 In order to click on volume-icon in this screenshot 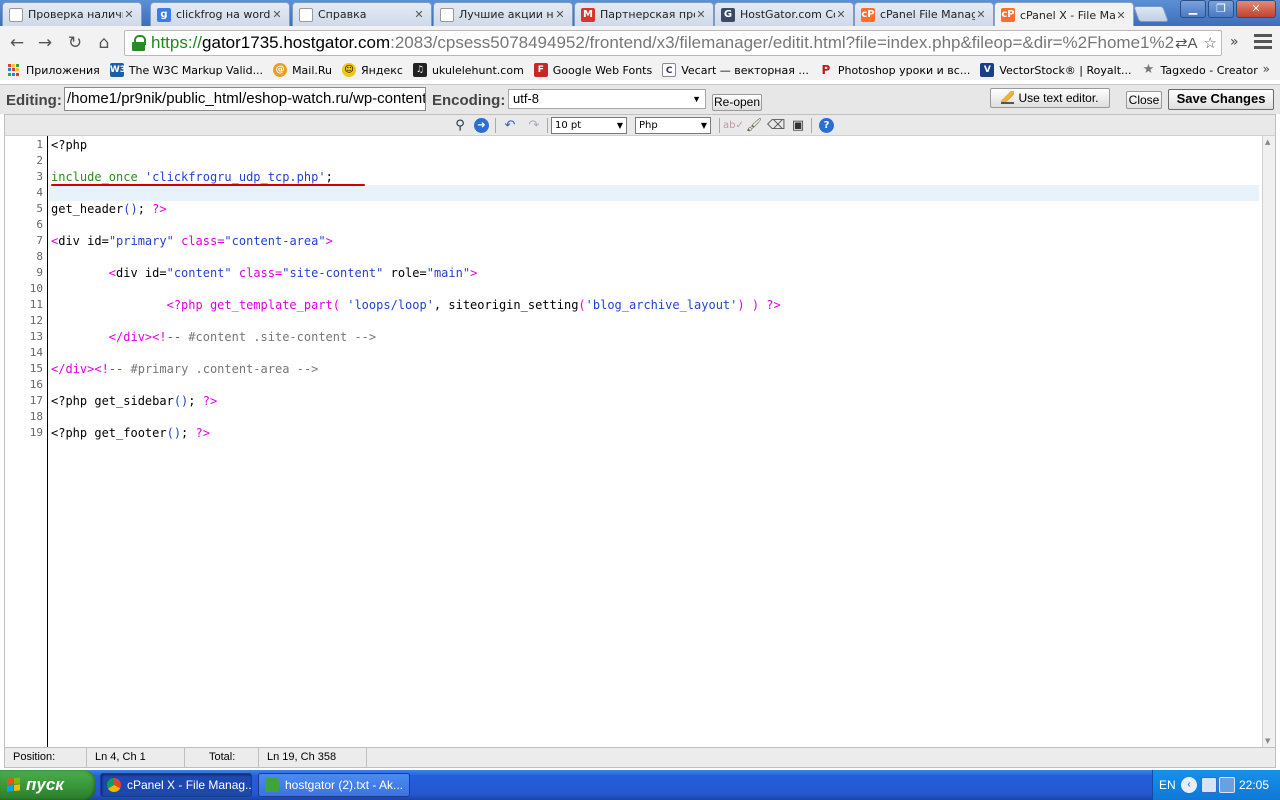, I will do `click(1227, 785)`.